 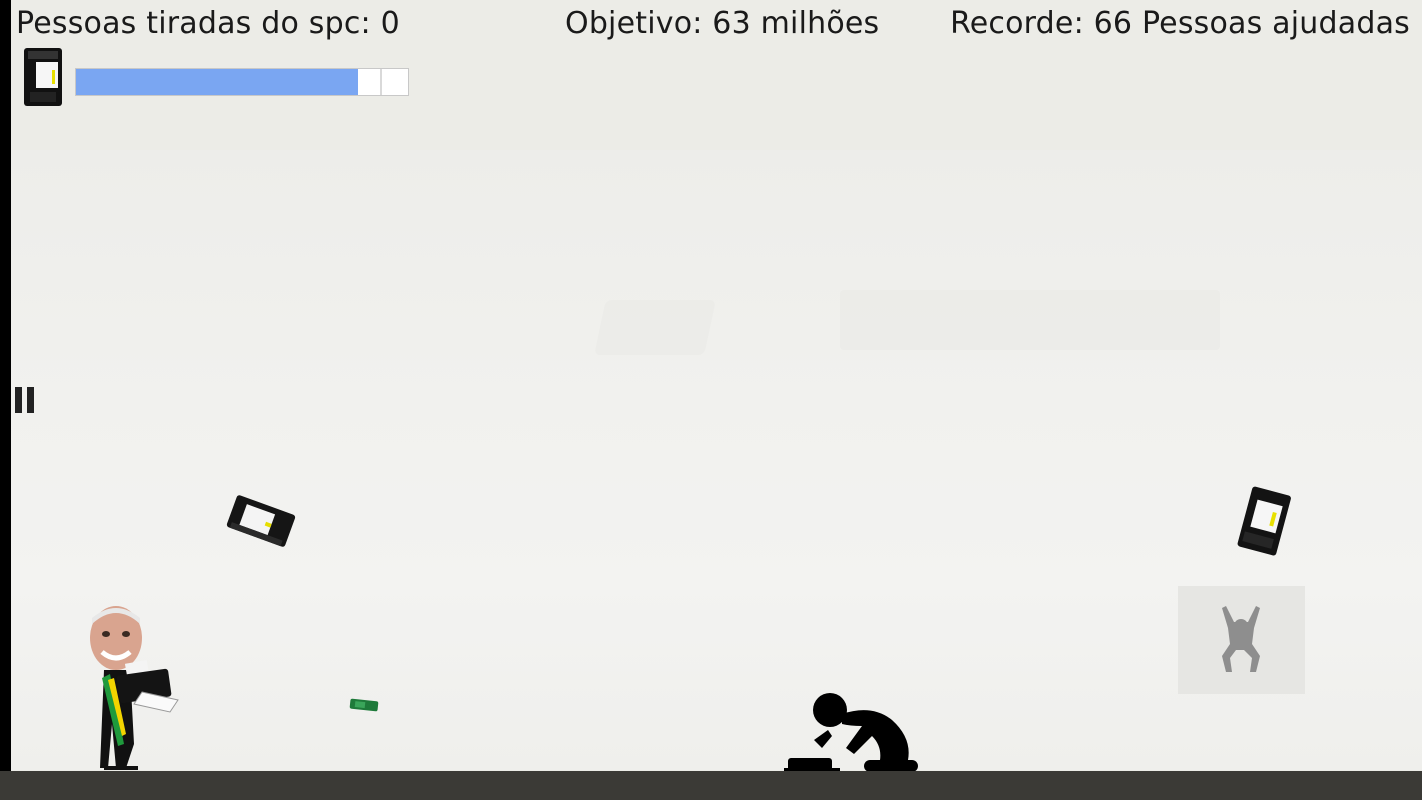 What do you see at coordinates (364, 705) in the screenshot?
I see `money-bill` at bounding box center [364, 705].